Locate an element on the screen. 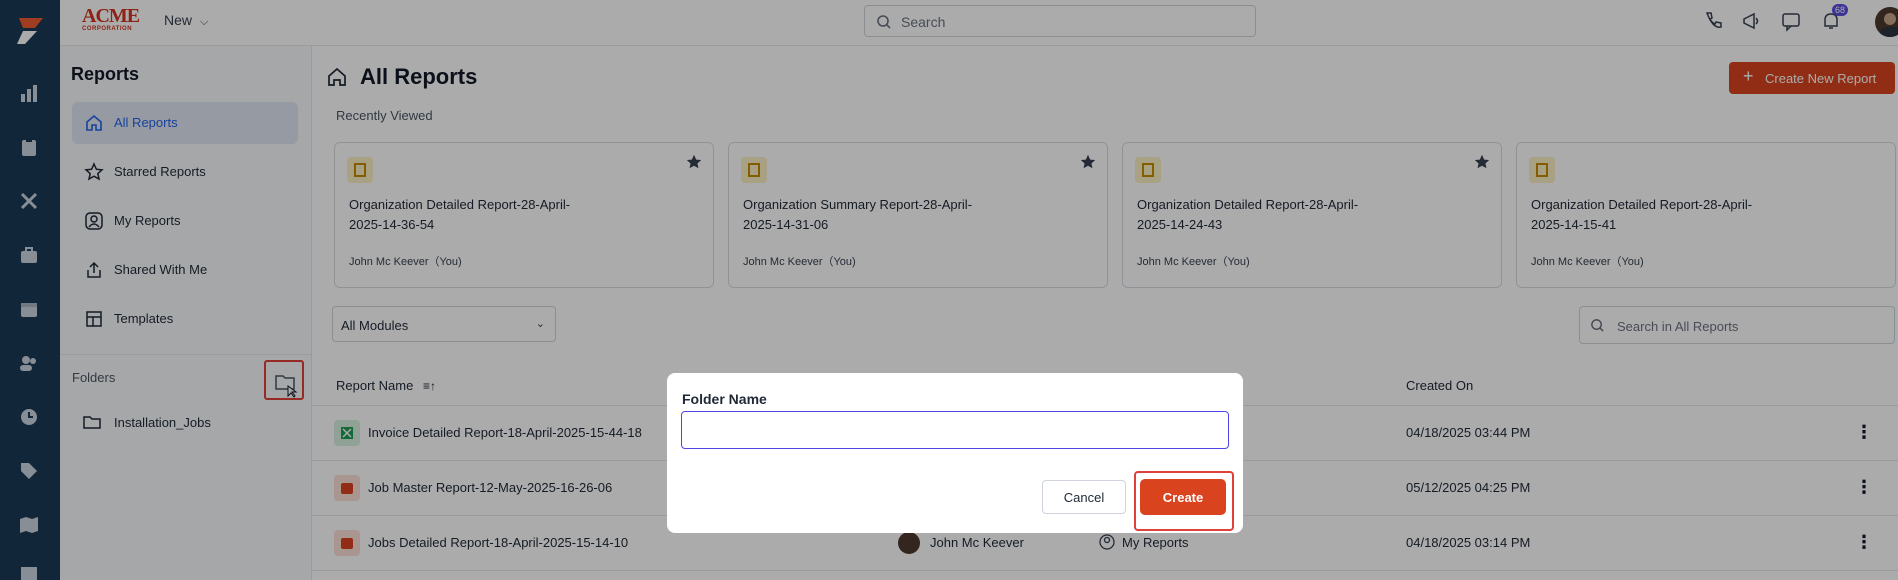 The width and height of the screenshot is (1898, 580). cancel-button: Cancel is located at coordinates (1084, 497).